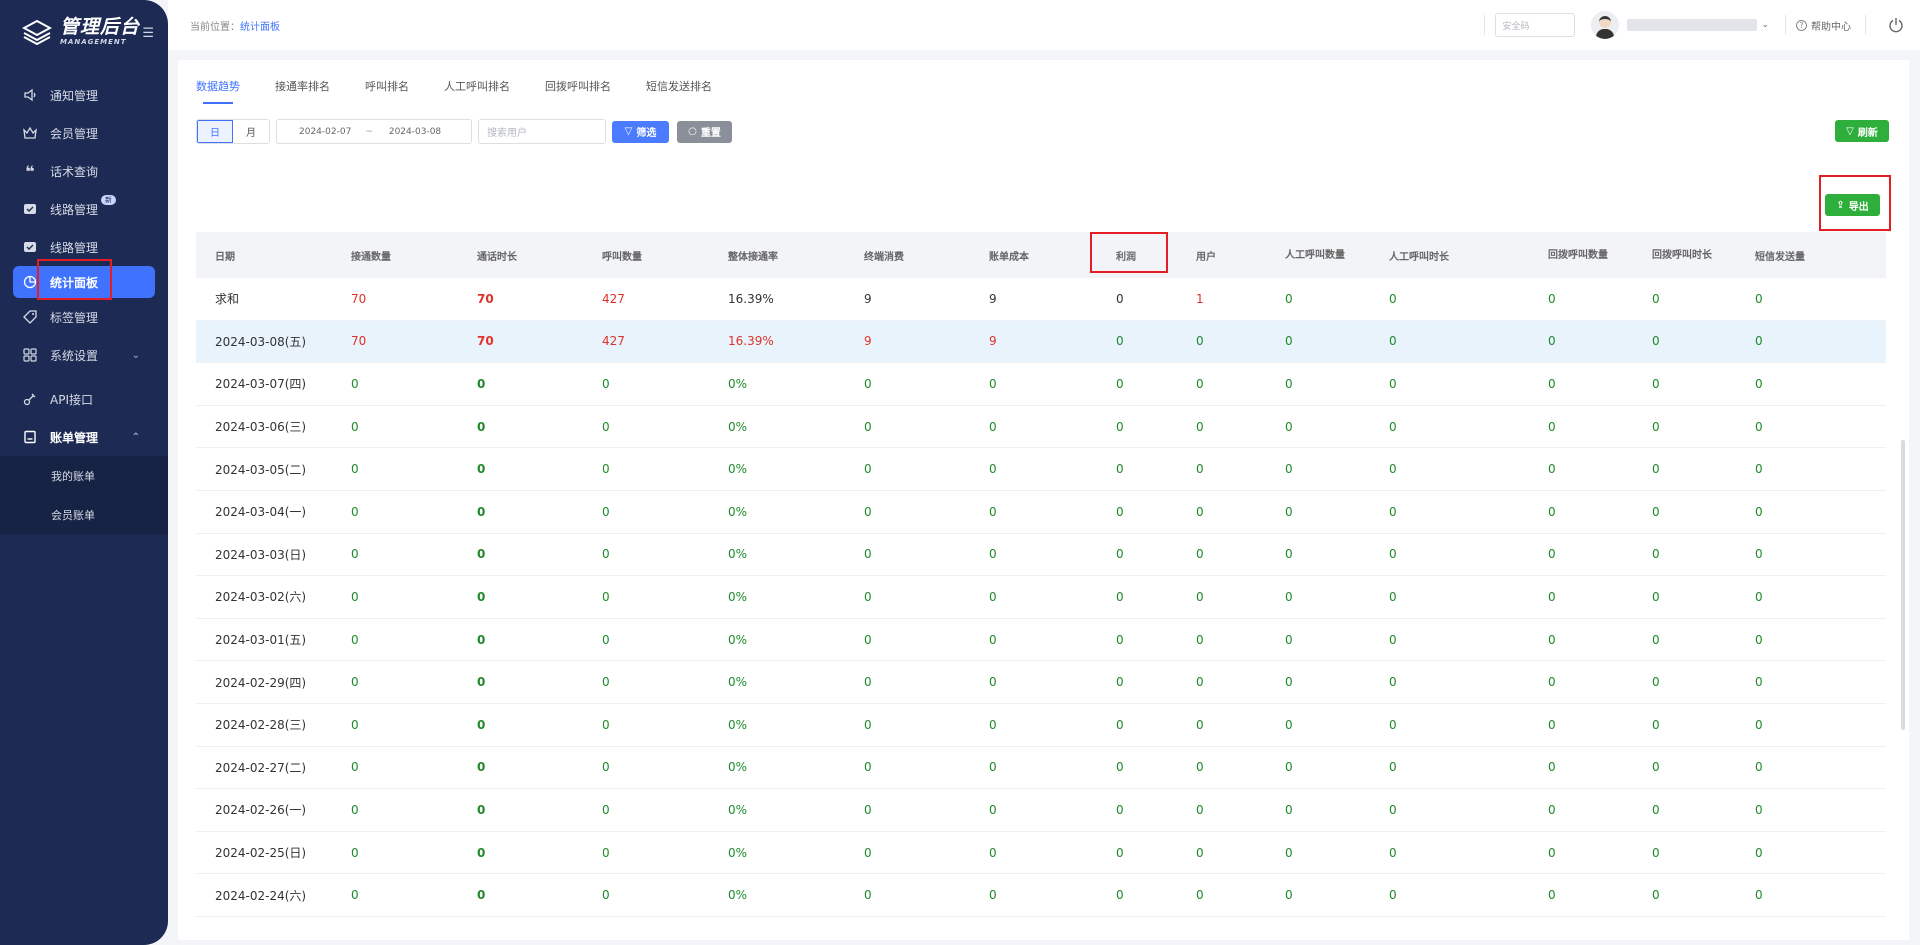 This screenshot has height=945, width=1920. What do you see at coordinates (1041, 469) in the screenshot?
I see `table-row: 2024-03-05(二) 0 0 0 0% 0 0 0 0 0 0 0 0 0` at bounding box center [1041, 469].